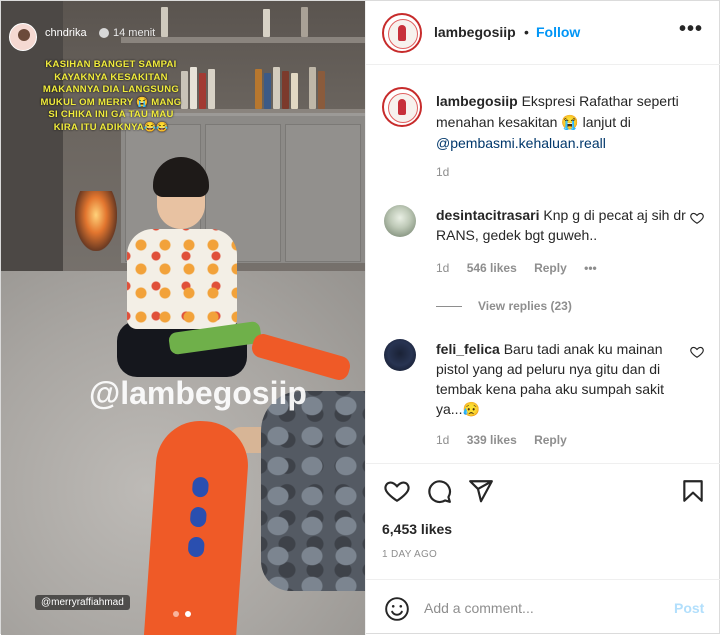  I want to click on overlay-line: KIRA ITU ADIKNYA😂😂, so click(111, 127).